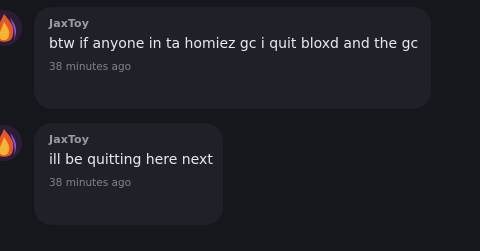  What do you see at coordinates (131, 160) in the screenshot?
I see `message-text: ill be quitting here next` at bounding box center [131, 160].